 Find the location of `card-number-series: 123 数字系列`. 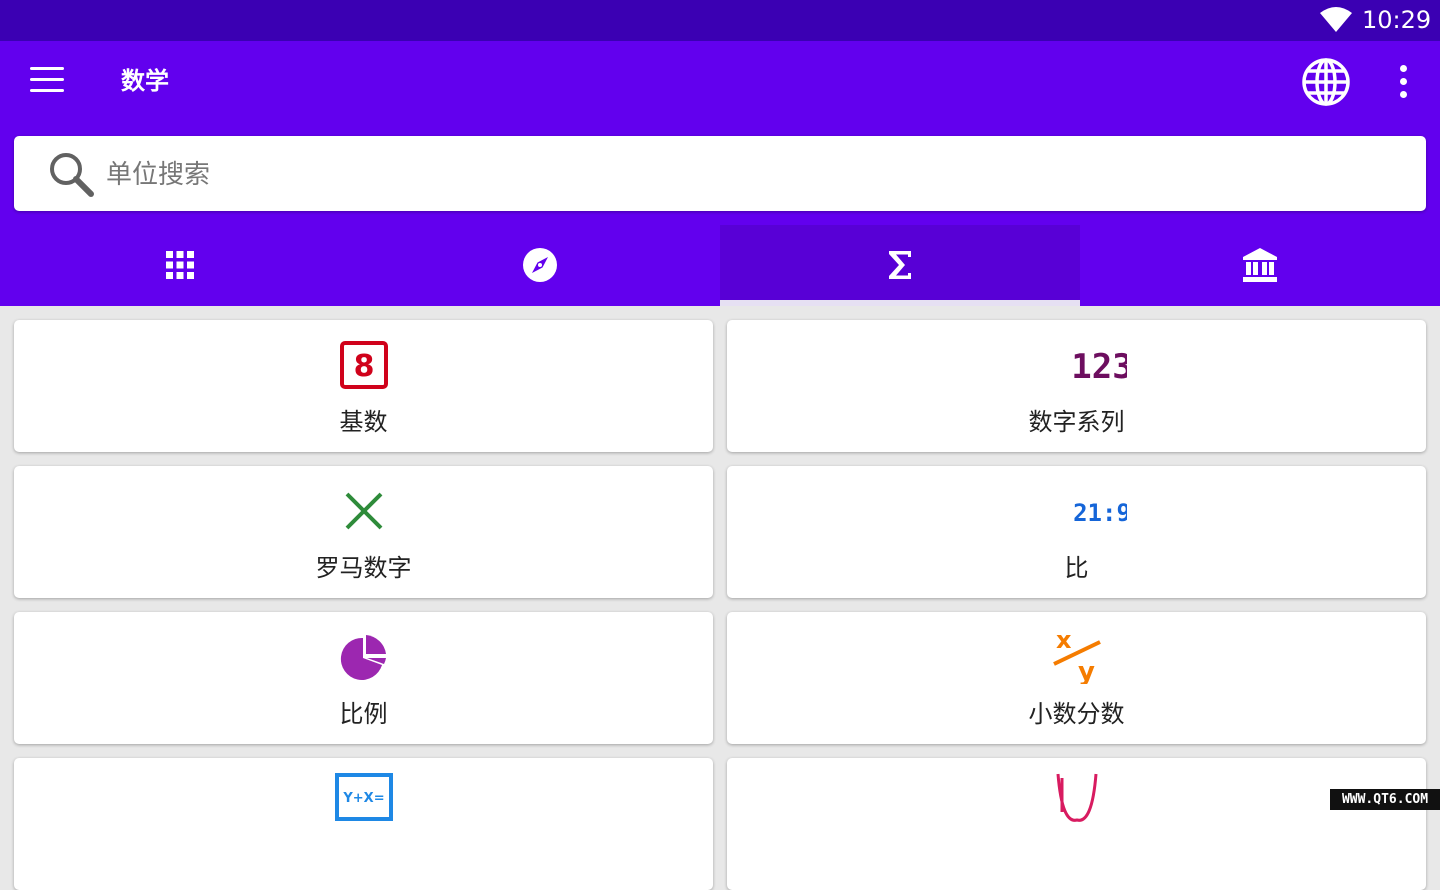

card-number-series: 123 数字系列 is located at coordinates (1076, 386).